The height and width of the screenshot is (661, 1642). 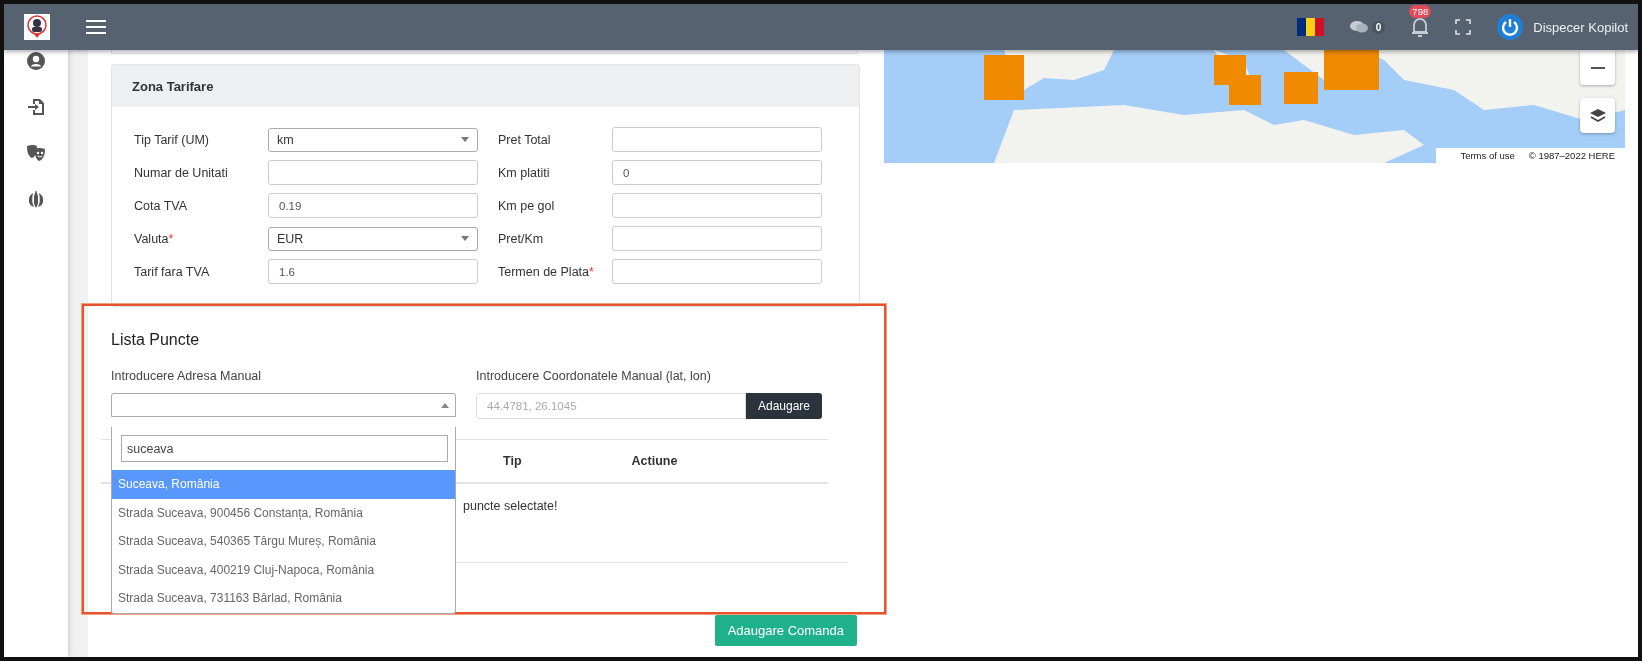 What do you see at coordinates (1420, 27) in the screenshot?
I see `bell-icon` at bounding box center [1420, 27].